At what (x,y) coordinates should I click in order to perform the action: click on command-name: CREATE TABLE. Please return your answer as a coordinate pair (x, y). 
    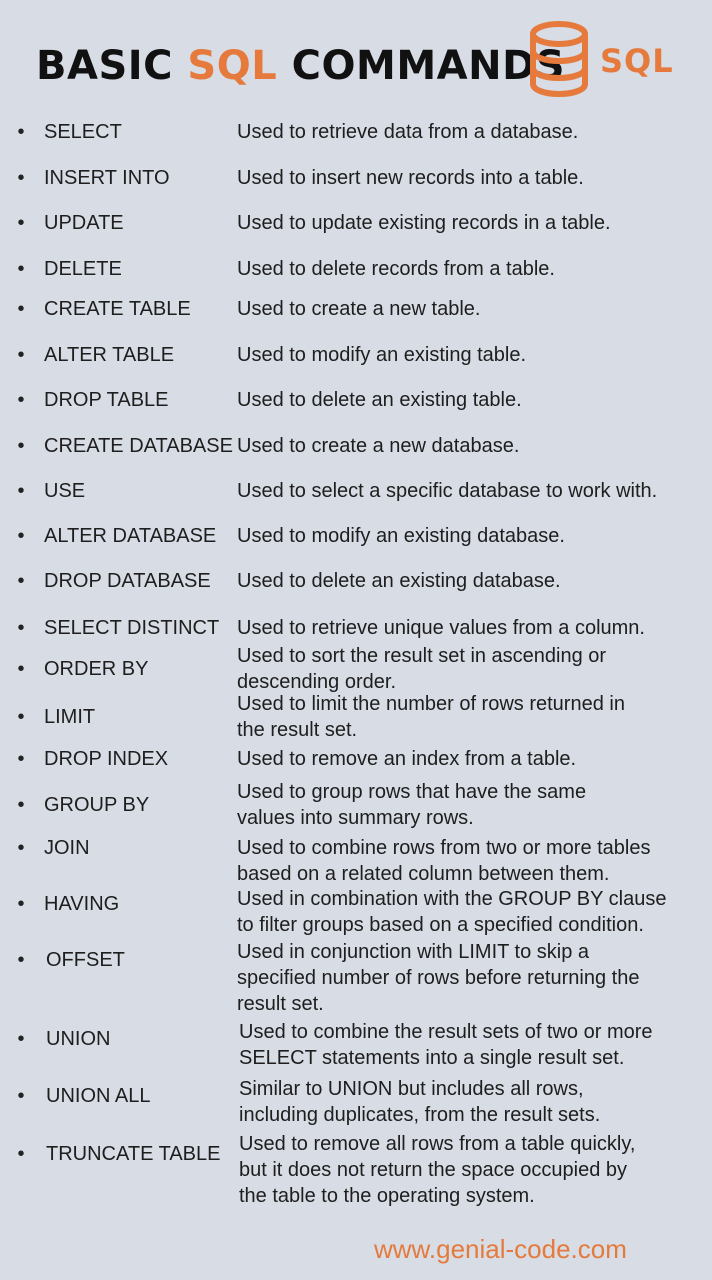
    Looking at the image, I should click on (117, 309).